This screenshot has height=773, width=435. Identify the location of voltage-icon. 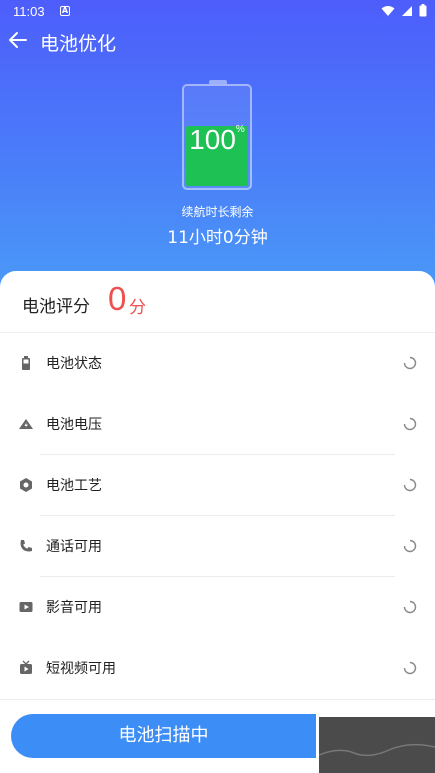
(26, 424).